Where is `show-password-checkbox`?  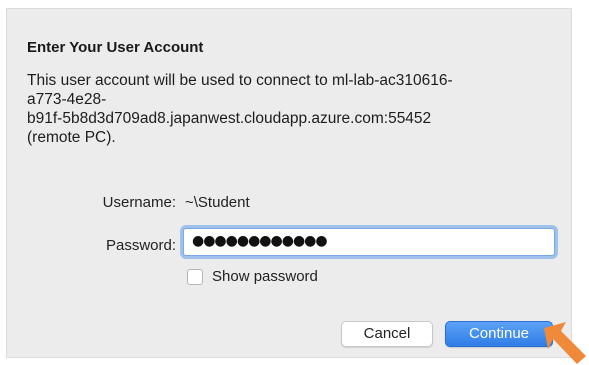 show-password-checkbox is located at coordinates (195, 276).